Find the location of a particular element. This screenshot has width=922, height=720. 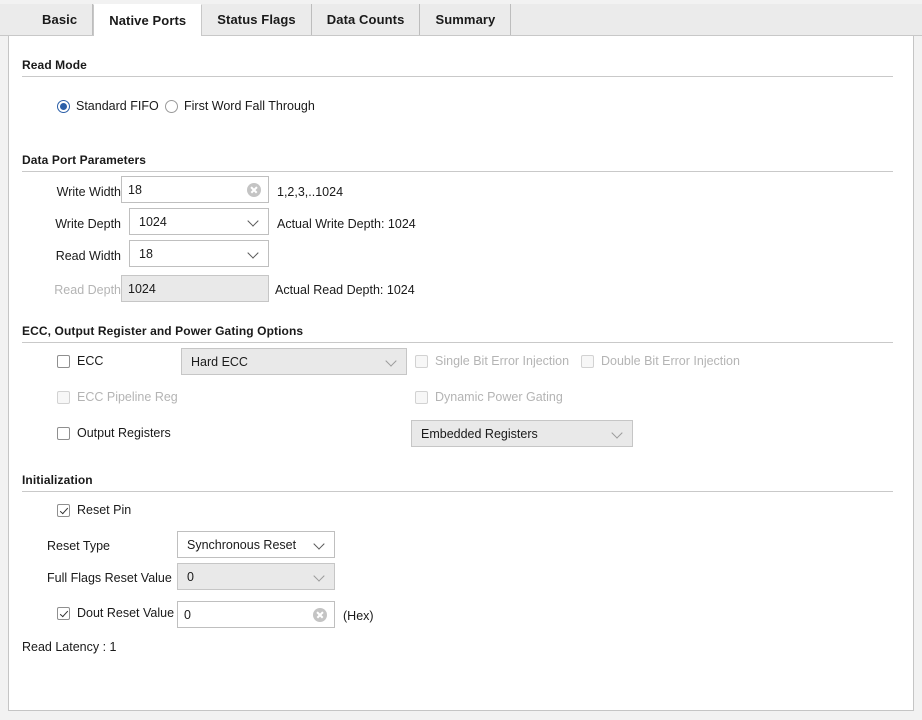

checkbox-reset-pin-label: Reset Pin is located at coordinates (104, 510).